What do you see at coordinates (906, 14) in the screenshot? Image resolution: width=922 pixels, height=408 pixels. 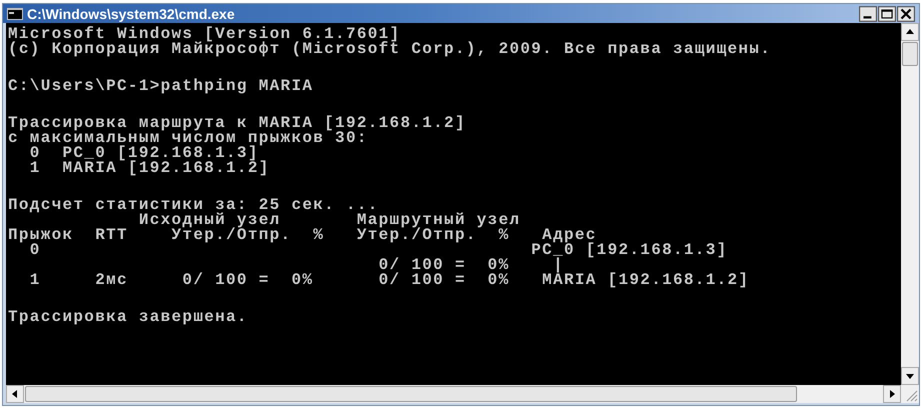 I see `close-button` at bounding box center [906, 14].